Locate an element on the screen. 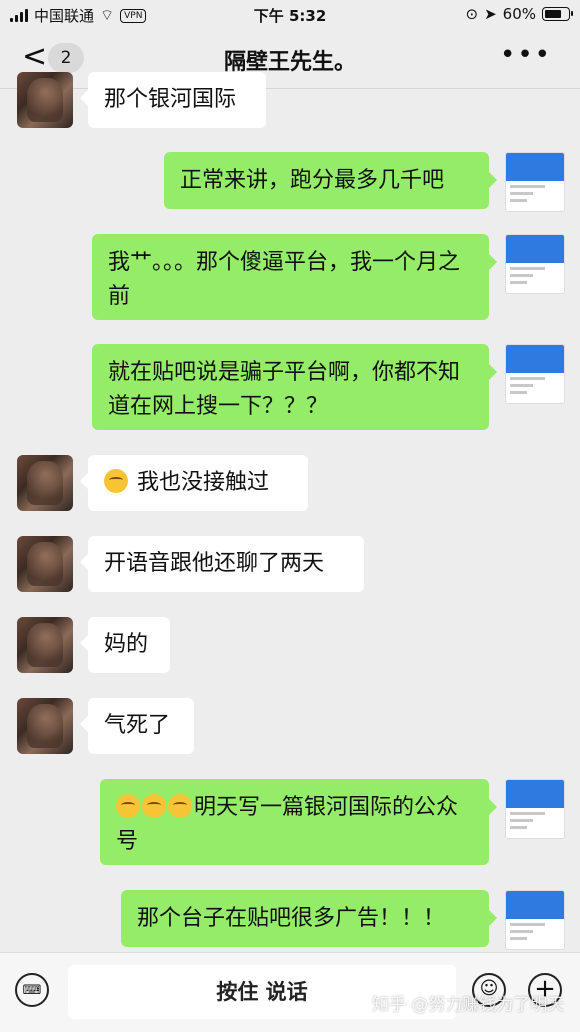 The width and height of the screenshot is (580, 1032). message-bubble-out: 明天写一篇银河国际的公众号 is located at coordinates (298, 822).